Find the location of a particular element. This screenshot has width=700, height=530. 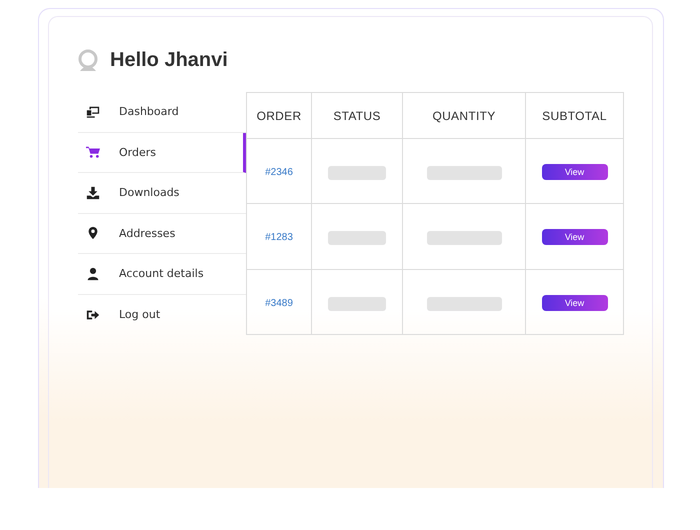

column-header: ORDER is located at coordinates (279, 115).